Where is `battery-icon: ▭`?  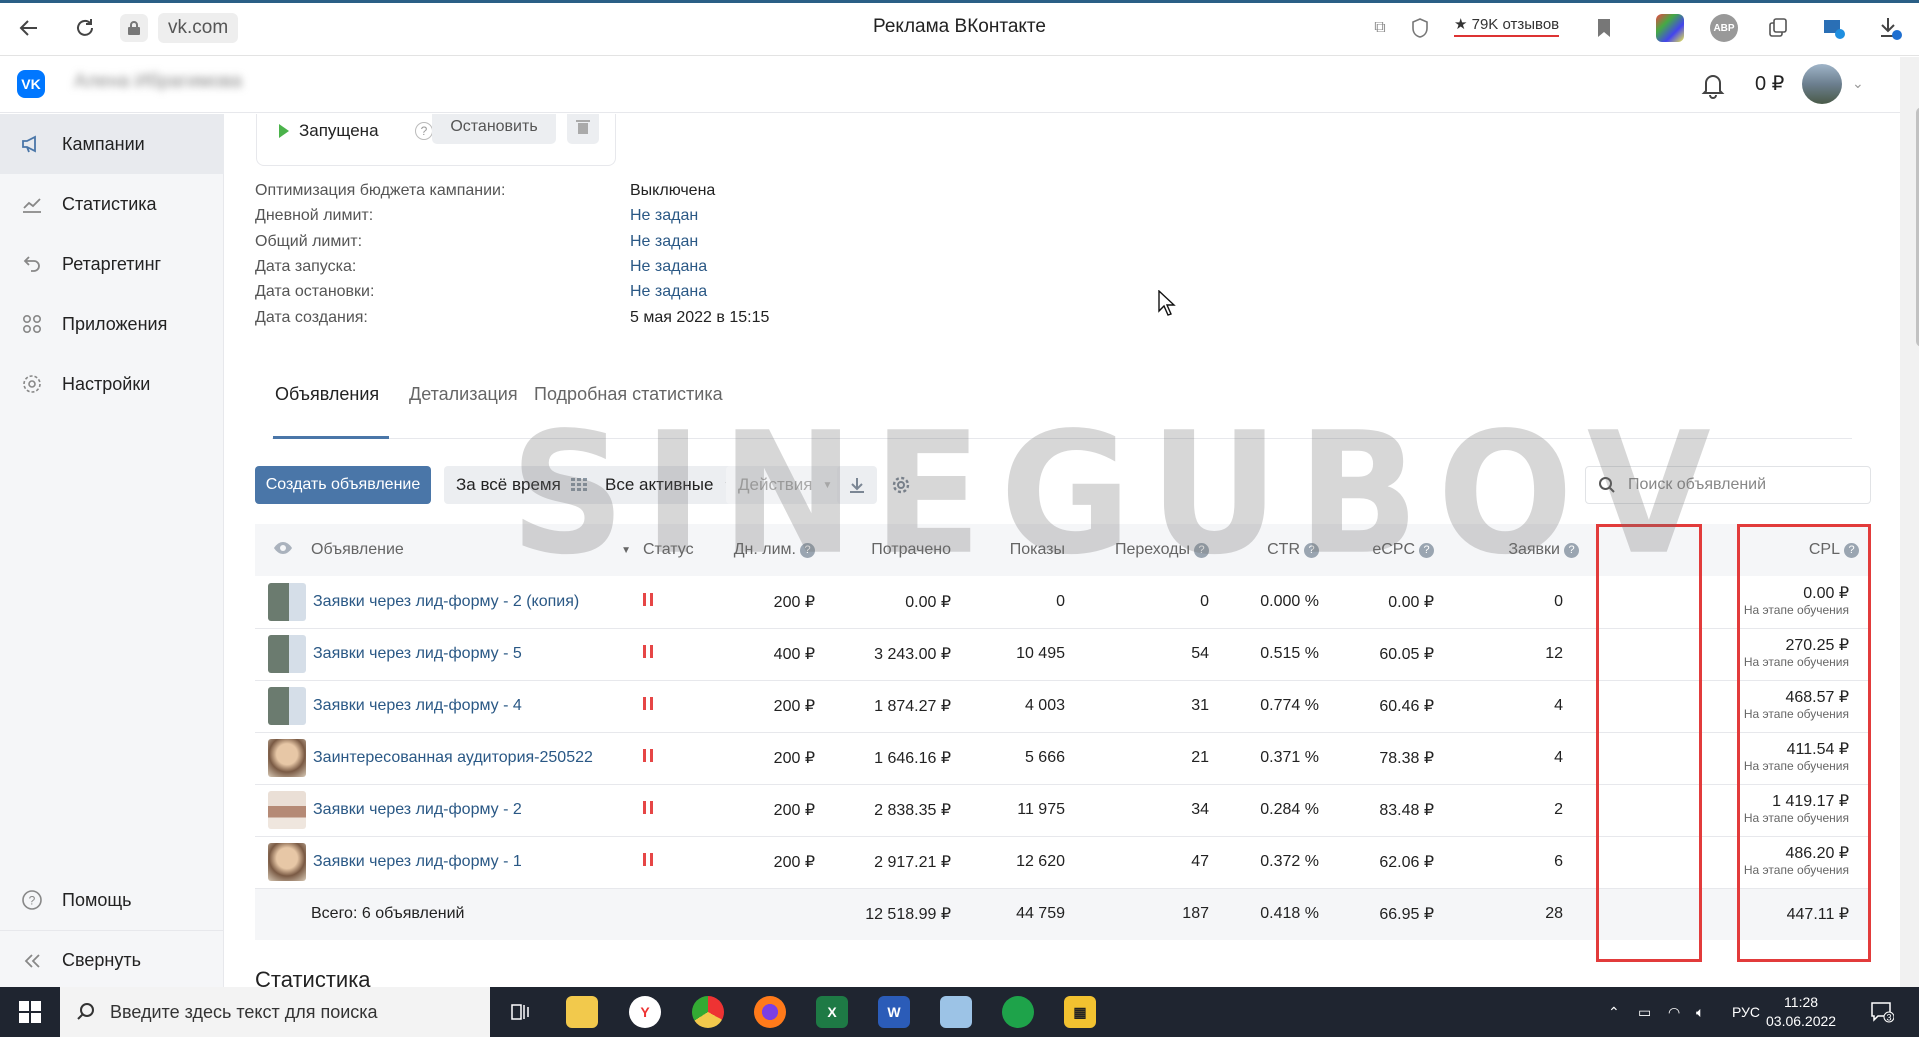 battery-icon: ▭ is located at coordinates (1644, 1012).